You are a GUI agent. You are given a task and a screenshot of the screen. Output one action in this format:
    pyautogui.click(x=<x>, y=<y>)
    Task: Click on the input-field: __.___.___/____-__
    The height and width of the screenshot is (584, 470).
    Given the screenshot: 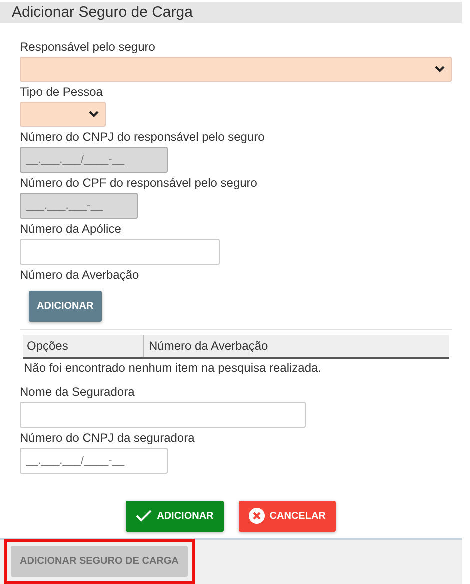 What is the action you would take?
    pyautogui.click(x=94, y=461)
    